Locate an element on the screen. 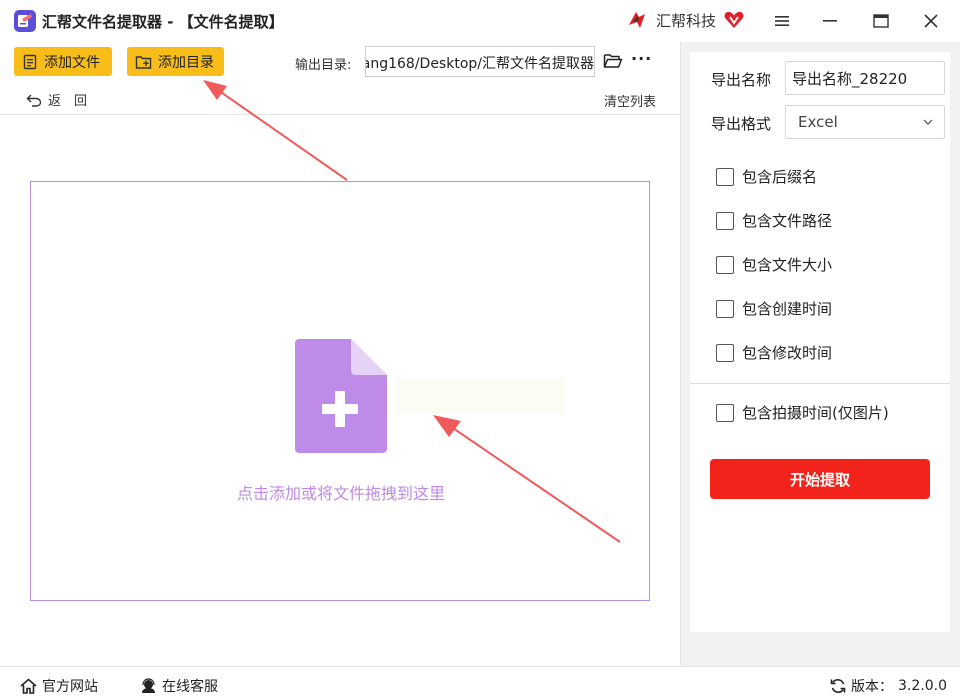 This screenshot has width=960, height=700. option-label: 包含文件大小 is located at coordinates (787, 265).